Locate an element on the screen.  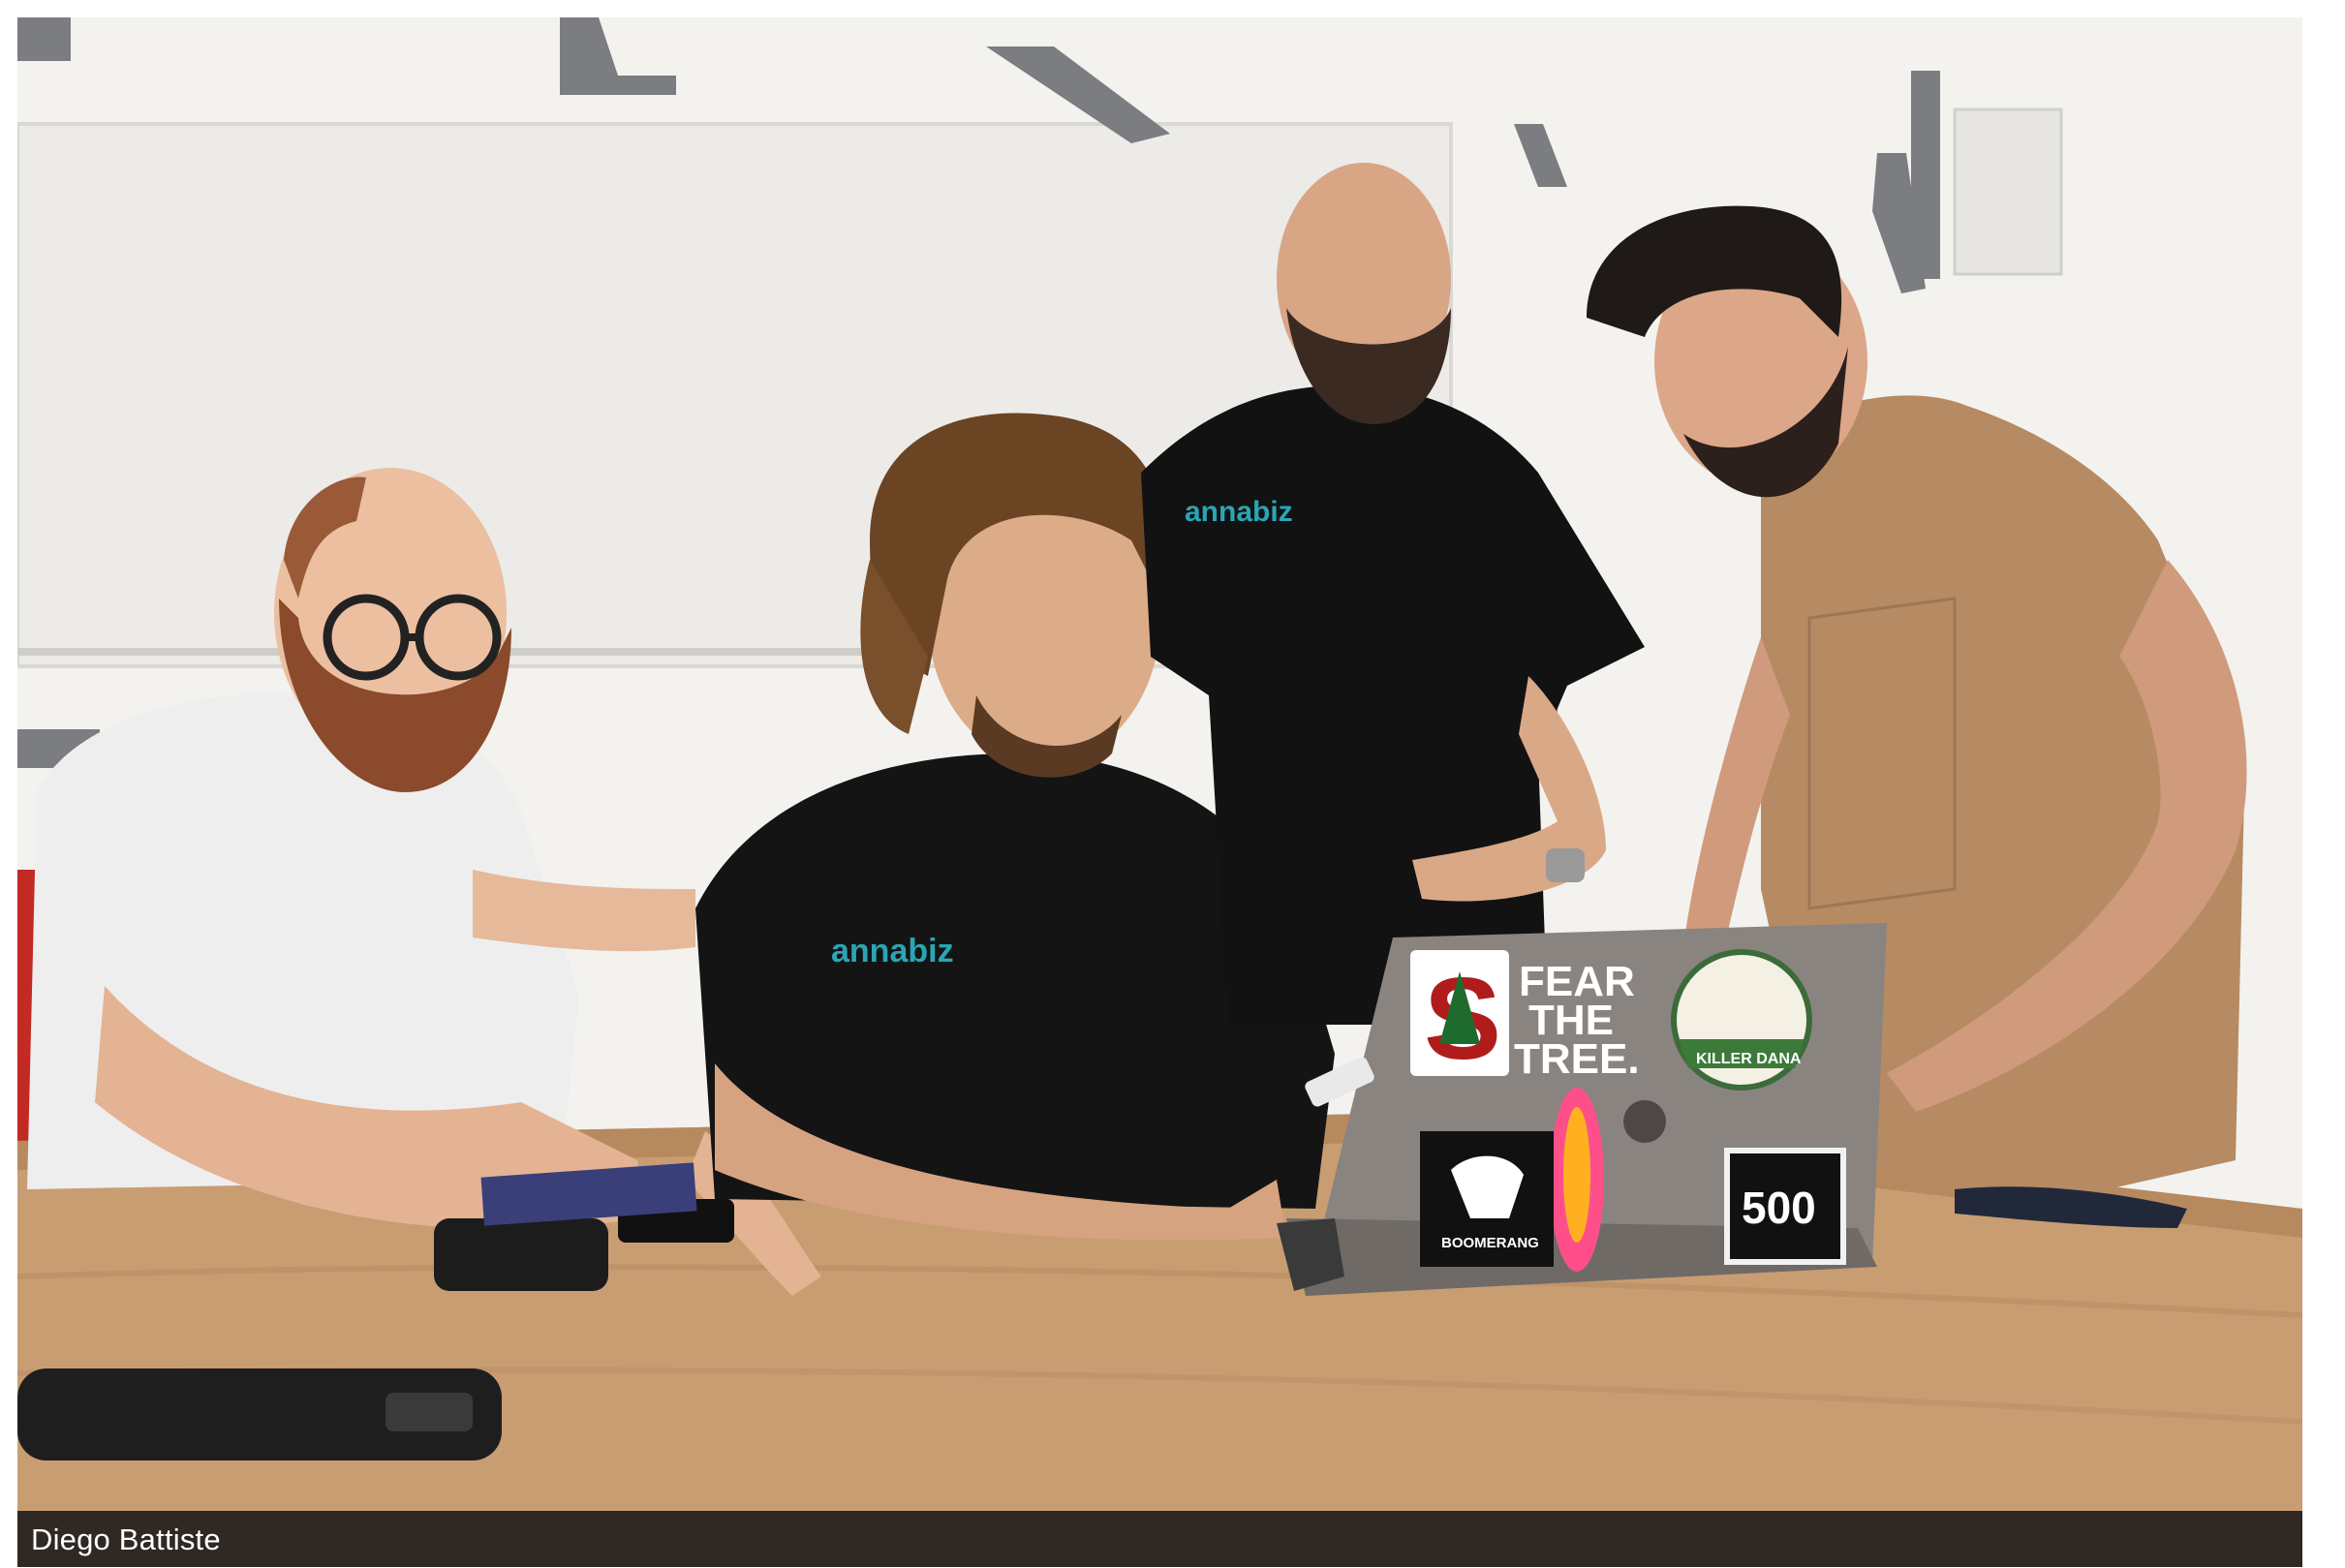
portable-speaker is located at coordinates (521, 1254).